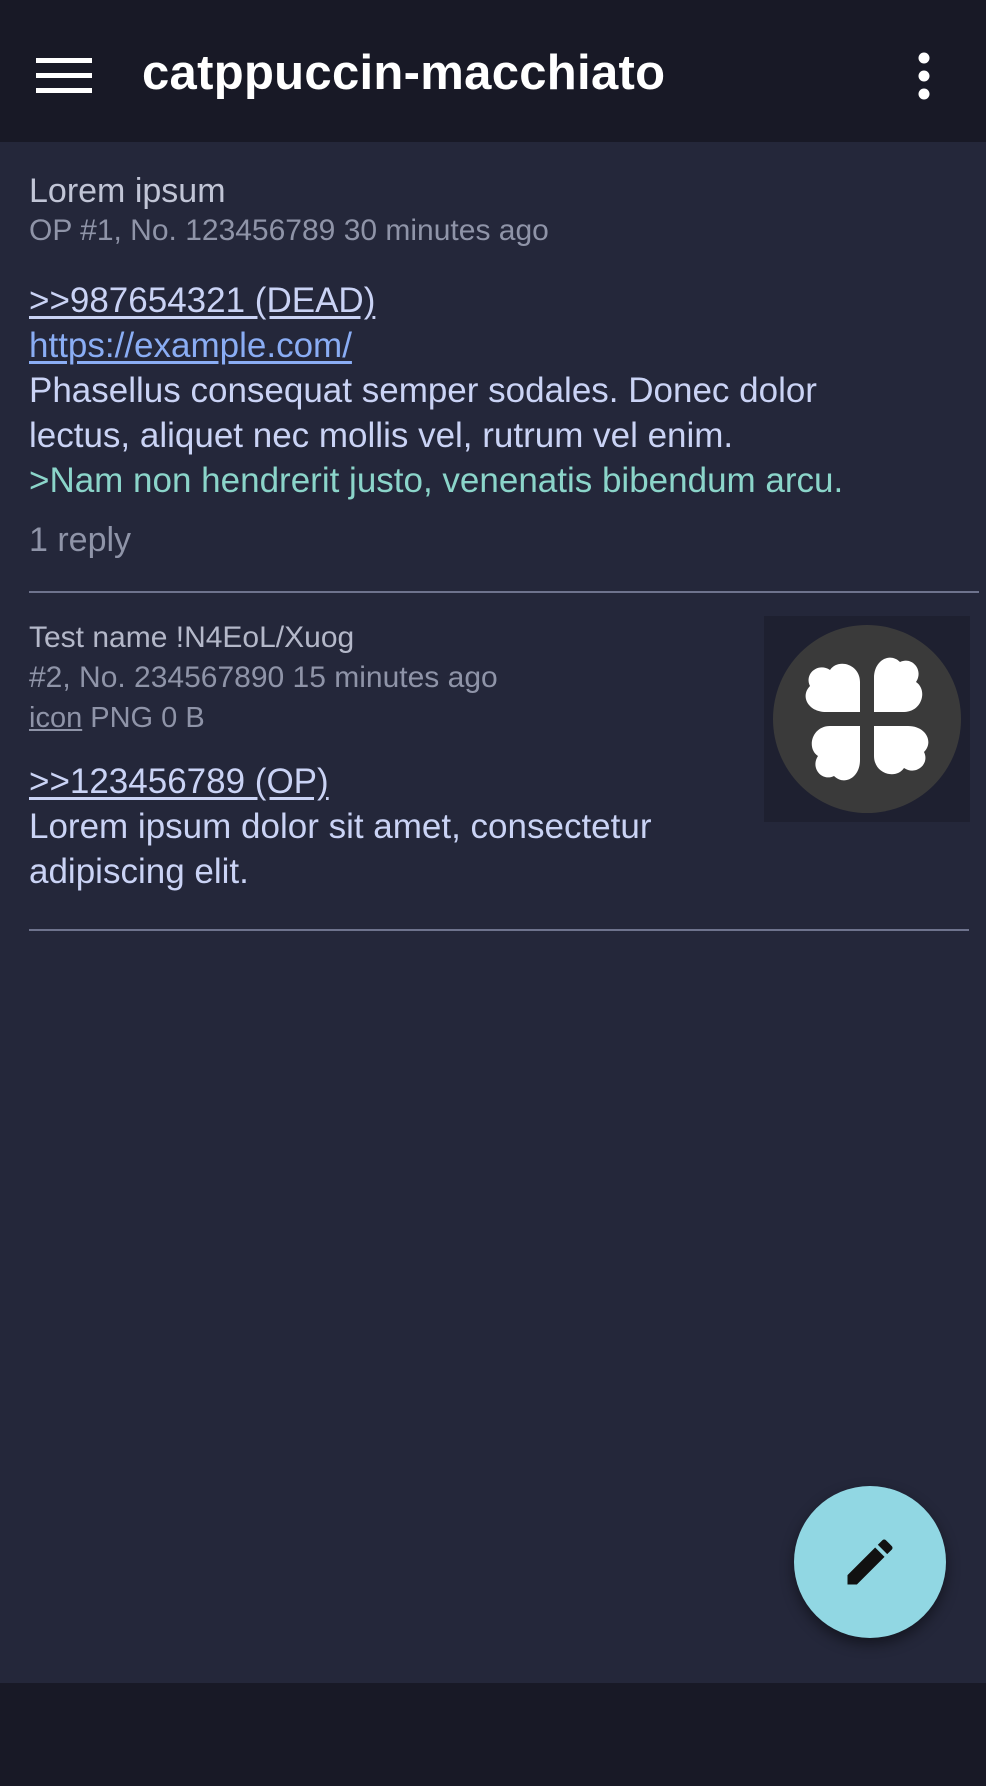 This screenshot has width=986, height=1786. I want to click on quote-link: >>123456789 (OP), so click(389, 781).